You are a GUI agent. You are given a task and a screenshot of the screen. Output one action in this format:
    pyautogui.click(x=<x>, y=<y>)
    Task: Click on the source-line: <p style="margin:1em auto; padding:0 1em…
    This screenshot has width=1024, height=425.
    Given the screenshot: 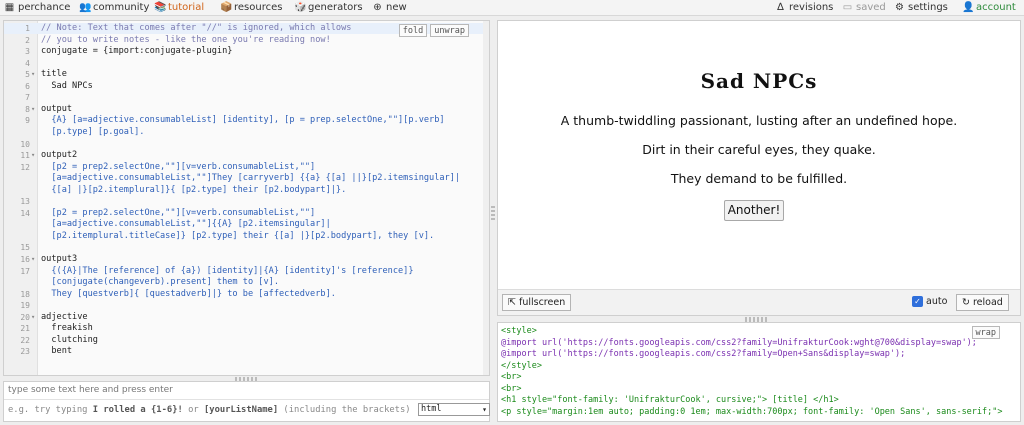 What is the action you would take?
    pyautogui.click(x=752, y=411)
    